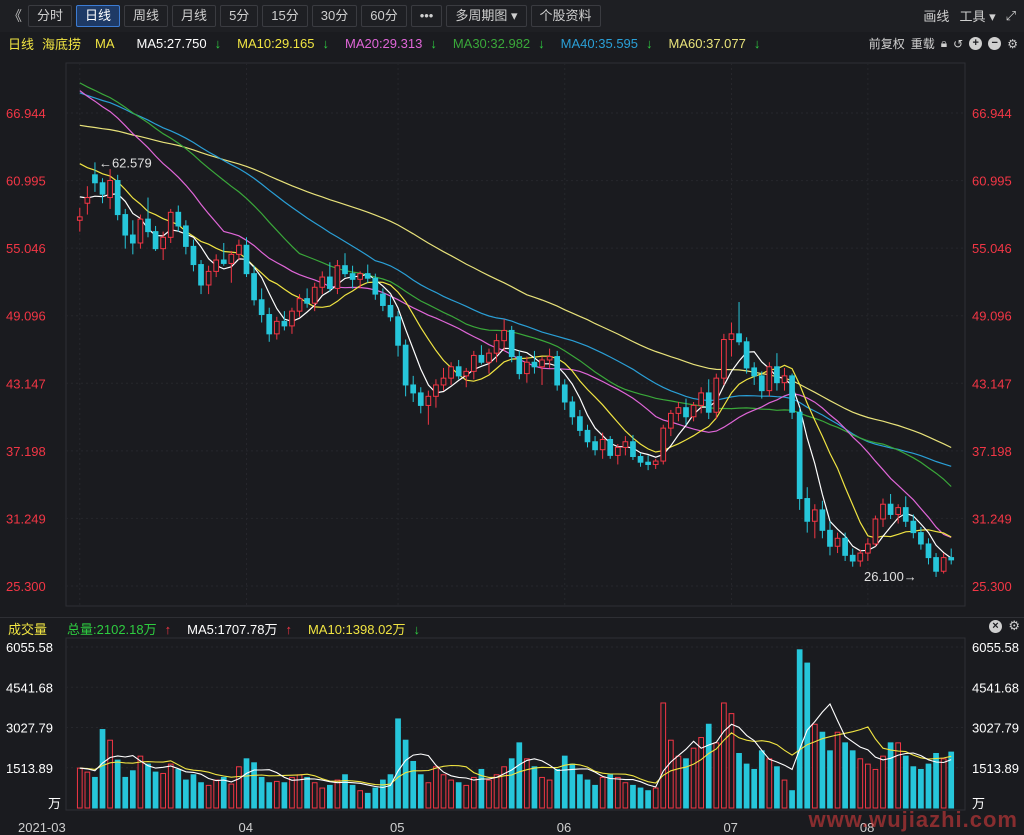  I want to click on price-tick-left: 60.995, so click(26, 181).